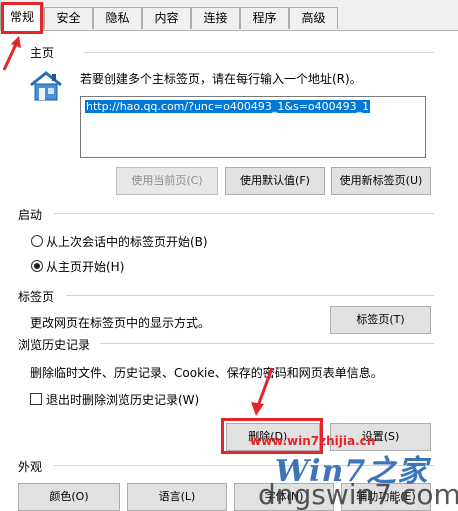 This screenshot has width=458, height=511. Describe the element at coordinates (11, 53) in the screenshot. I see `annotation-arrow-icon` at that location.